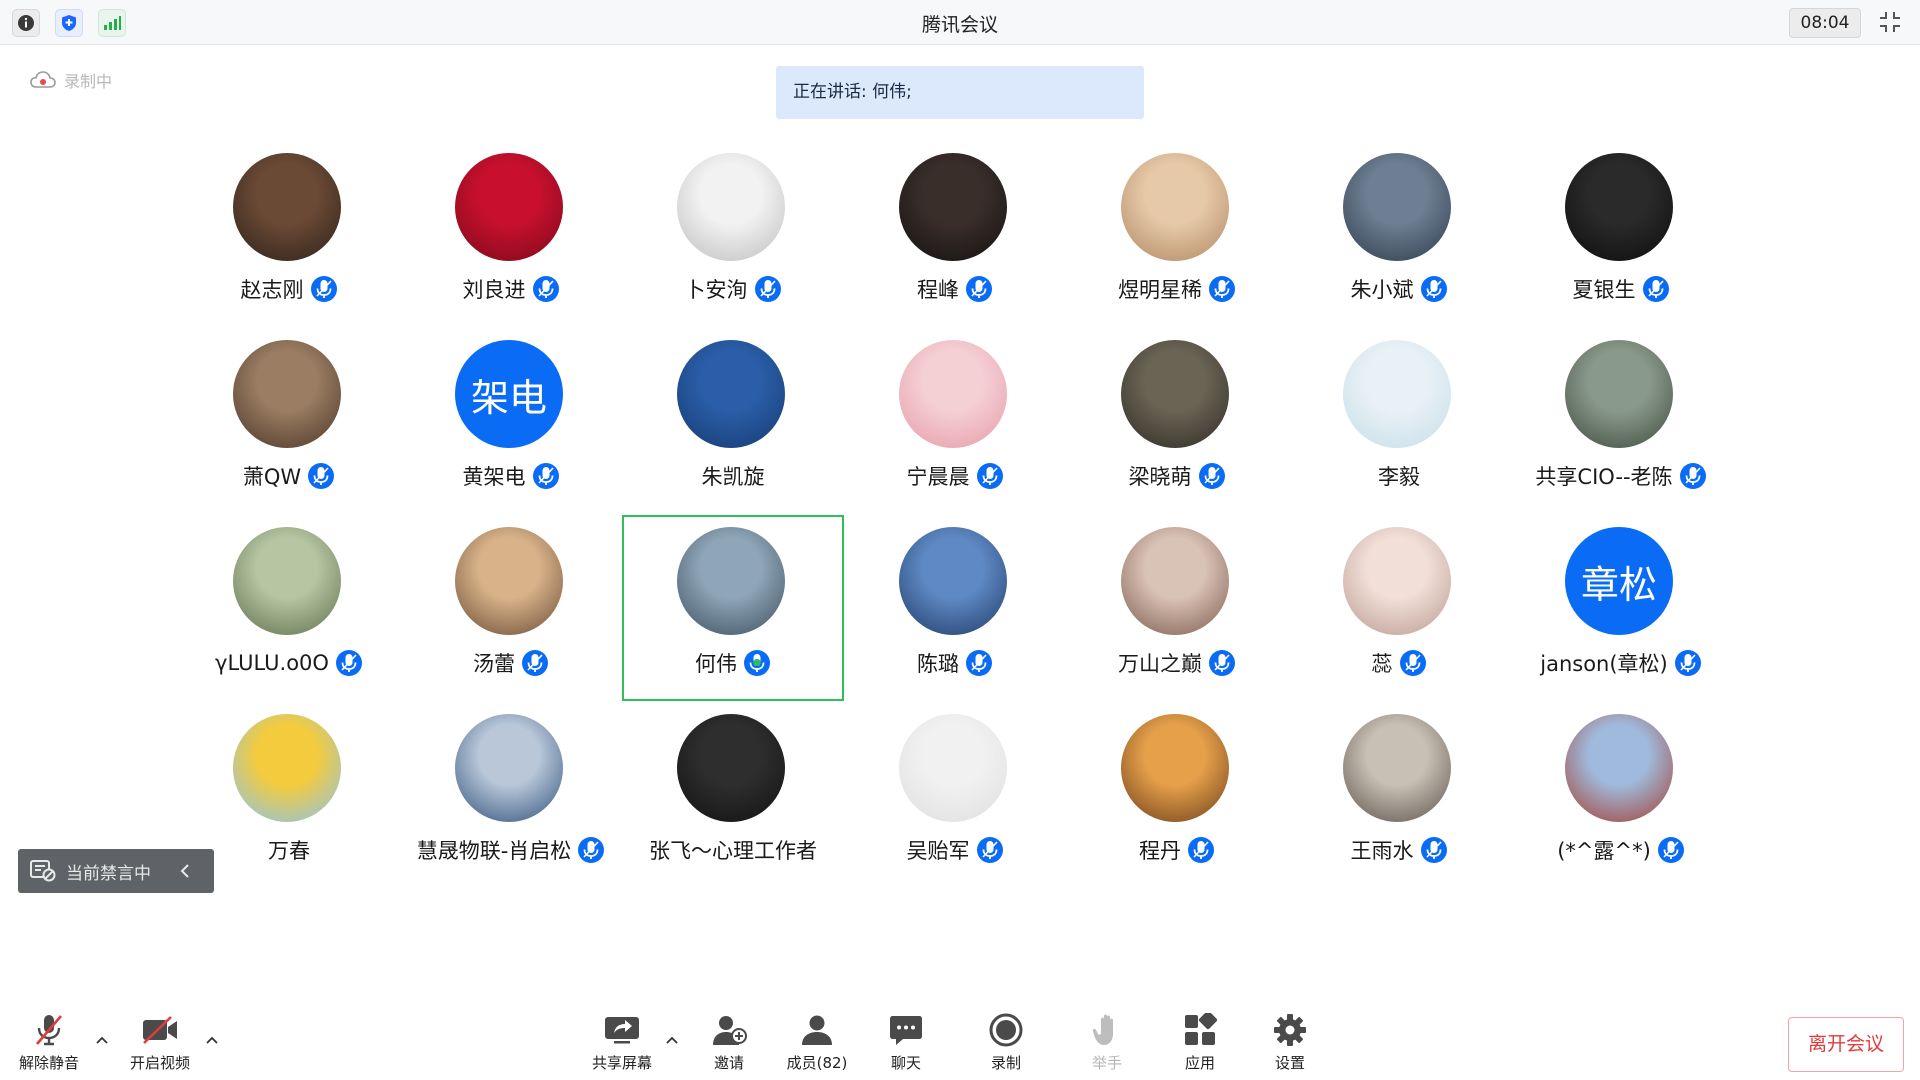 This screenshot has width=1920, height=1080. I want to click on members-button: 成员(82), so click(817, 1043).